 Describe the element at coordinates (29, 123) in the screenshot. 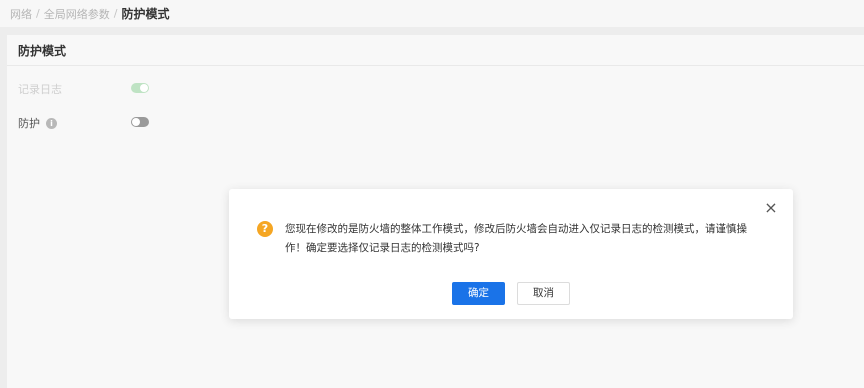

I see `protect-label: 防护` at that location.